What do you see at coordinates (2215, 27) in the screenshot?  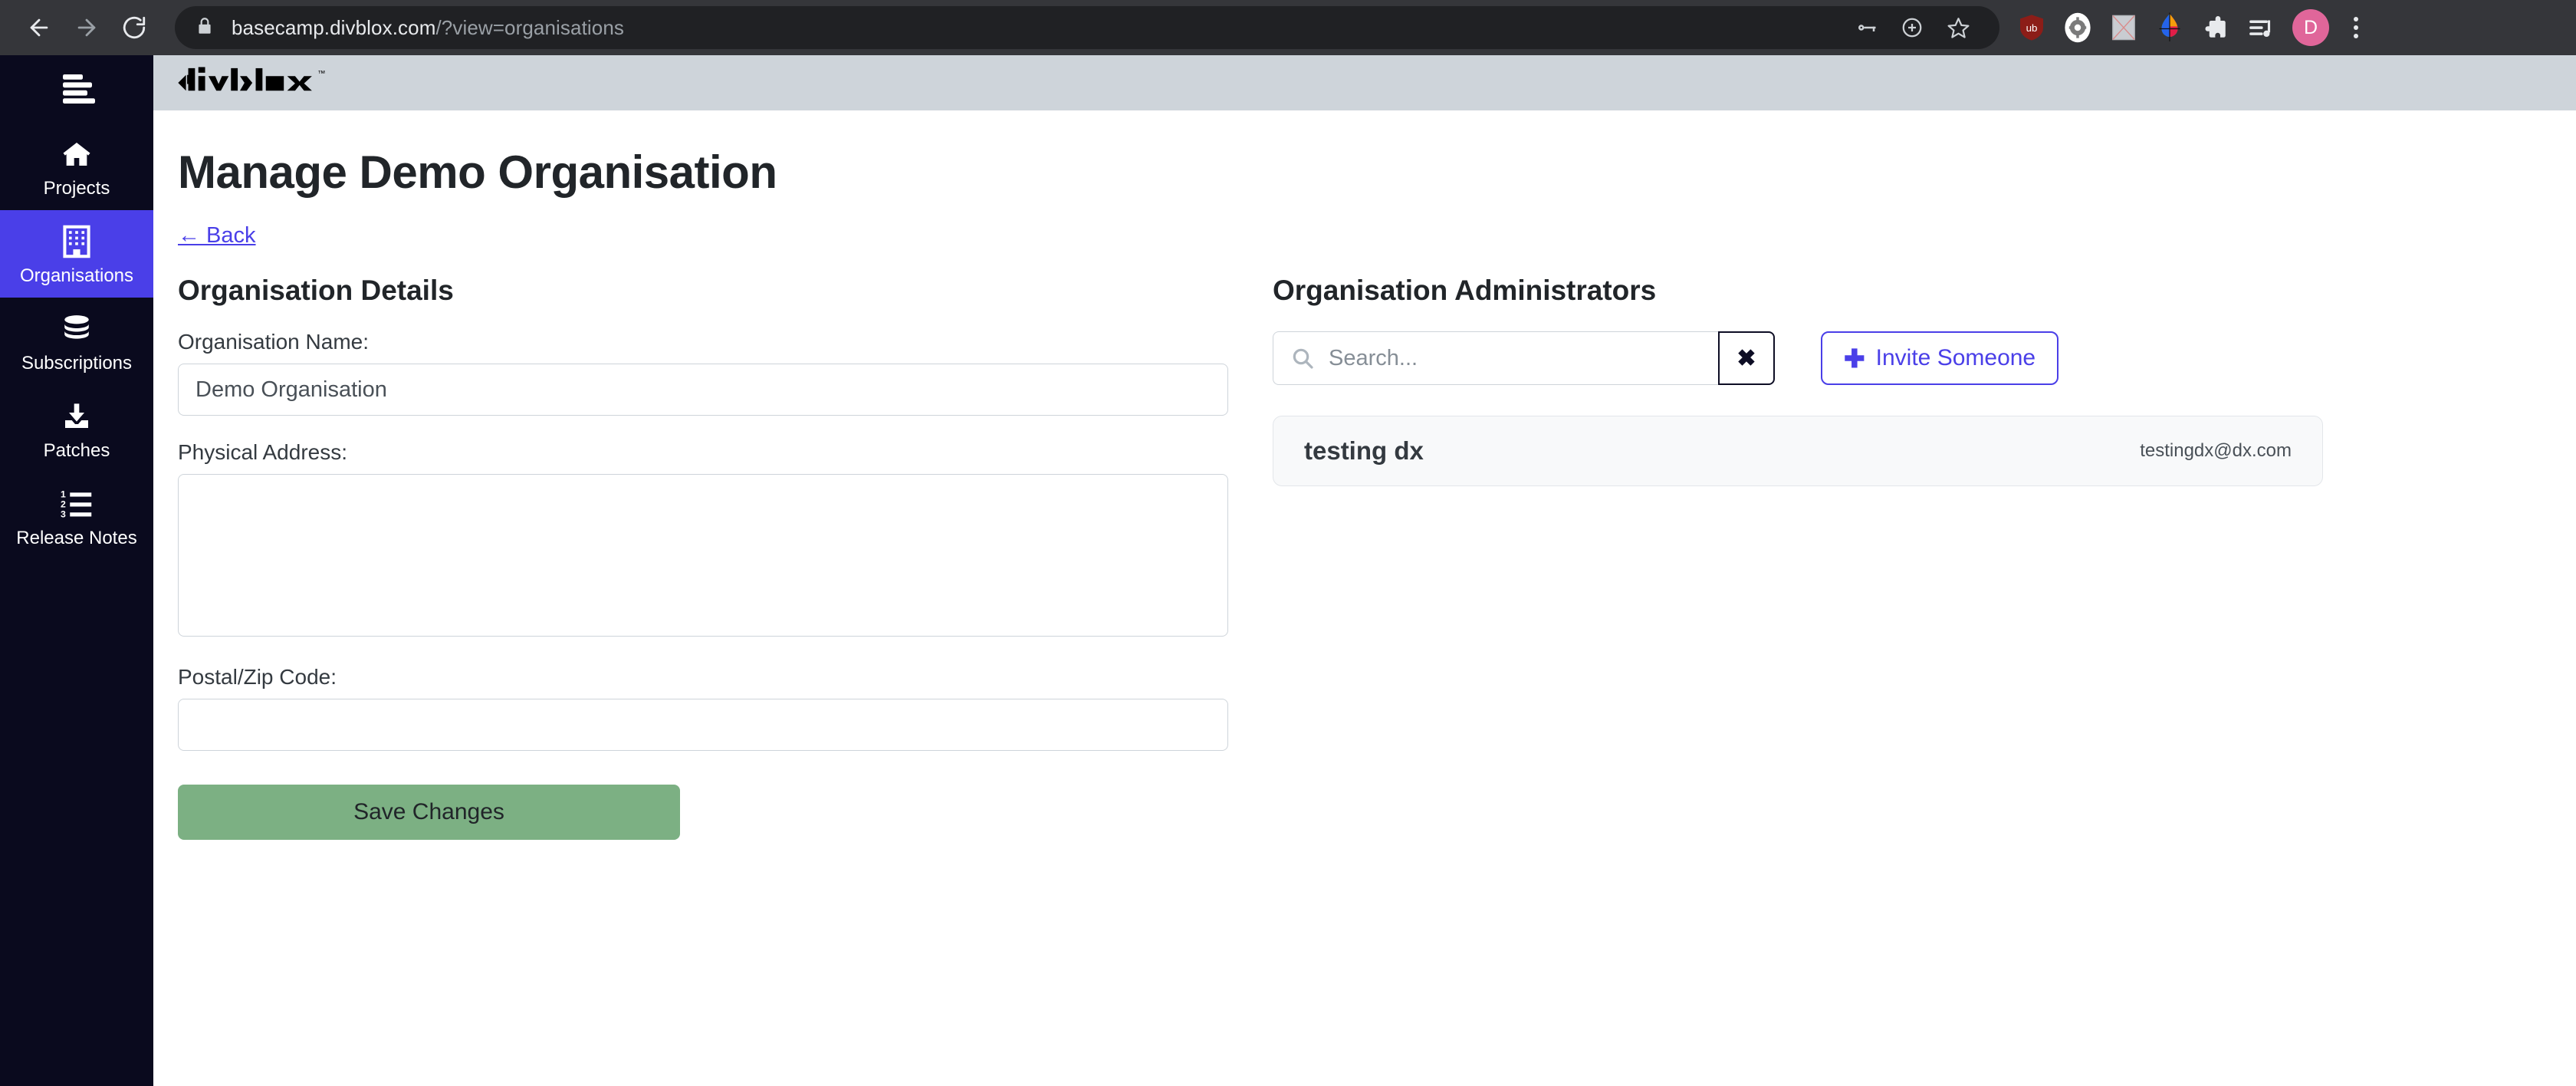 I see `extensions-puzzle-icon` at bounding box center [2215, 27].